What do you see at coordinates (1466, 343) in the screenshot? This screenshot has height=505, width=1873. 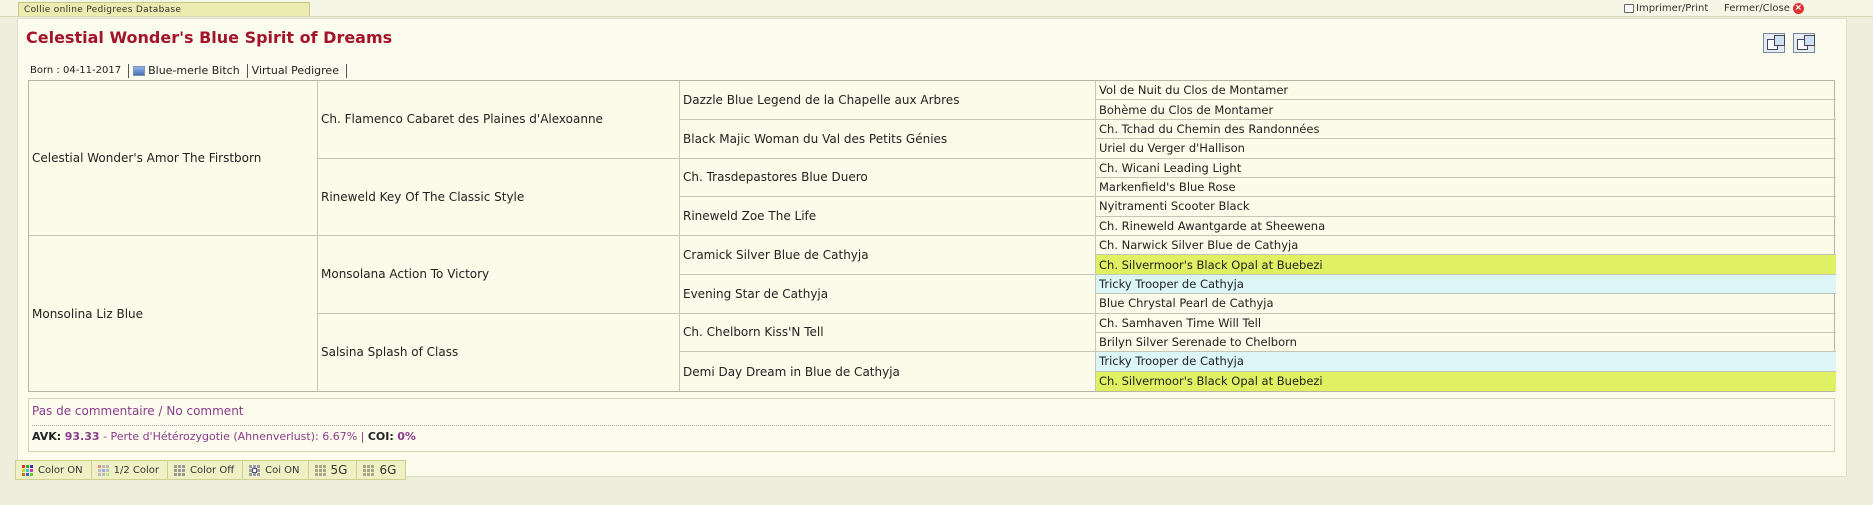 I see `pedigree-gen4: Brilyn Silver Serenade to Chelborn` at bounding box center [1466, 343].